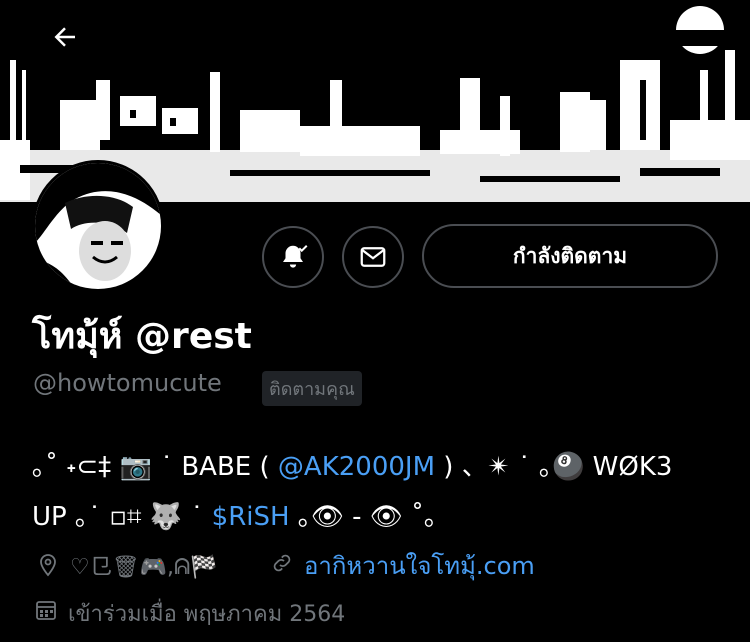  I want to click on location-text: ♡⺋🗑🎮,ᕱ🏁, so click(144, 567).